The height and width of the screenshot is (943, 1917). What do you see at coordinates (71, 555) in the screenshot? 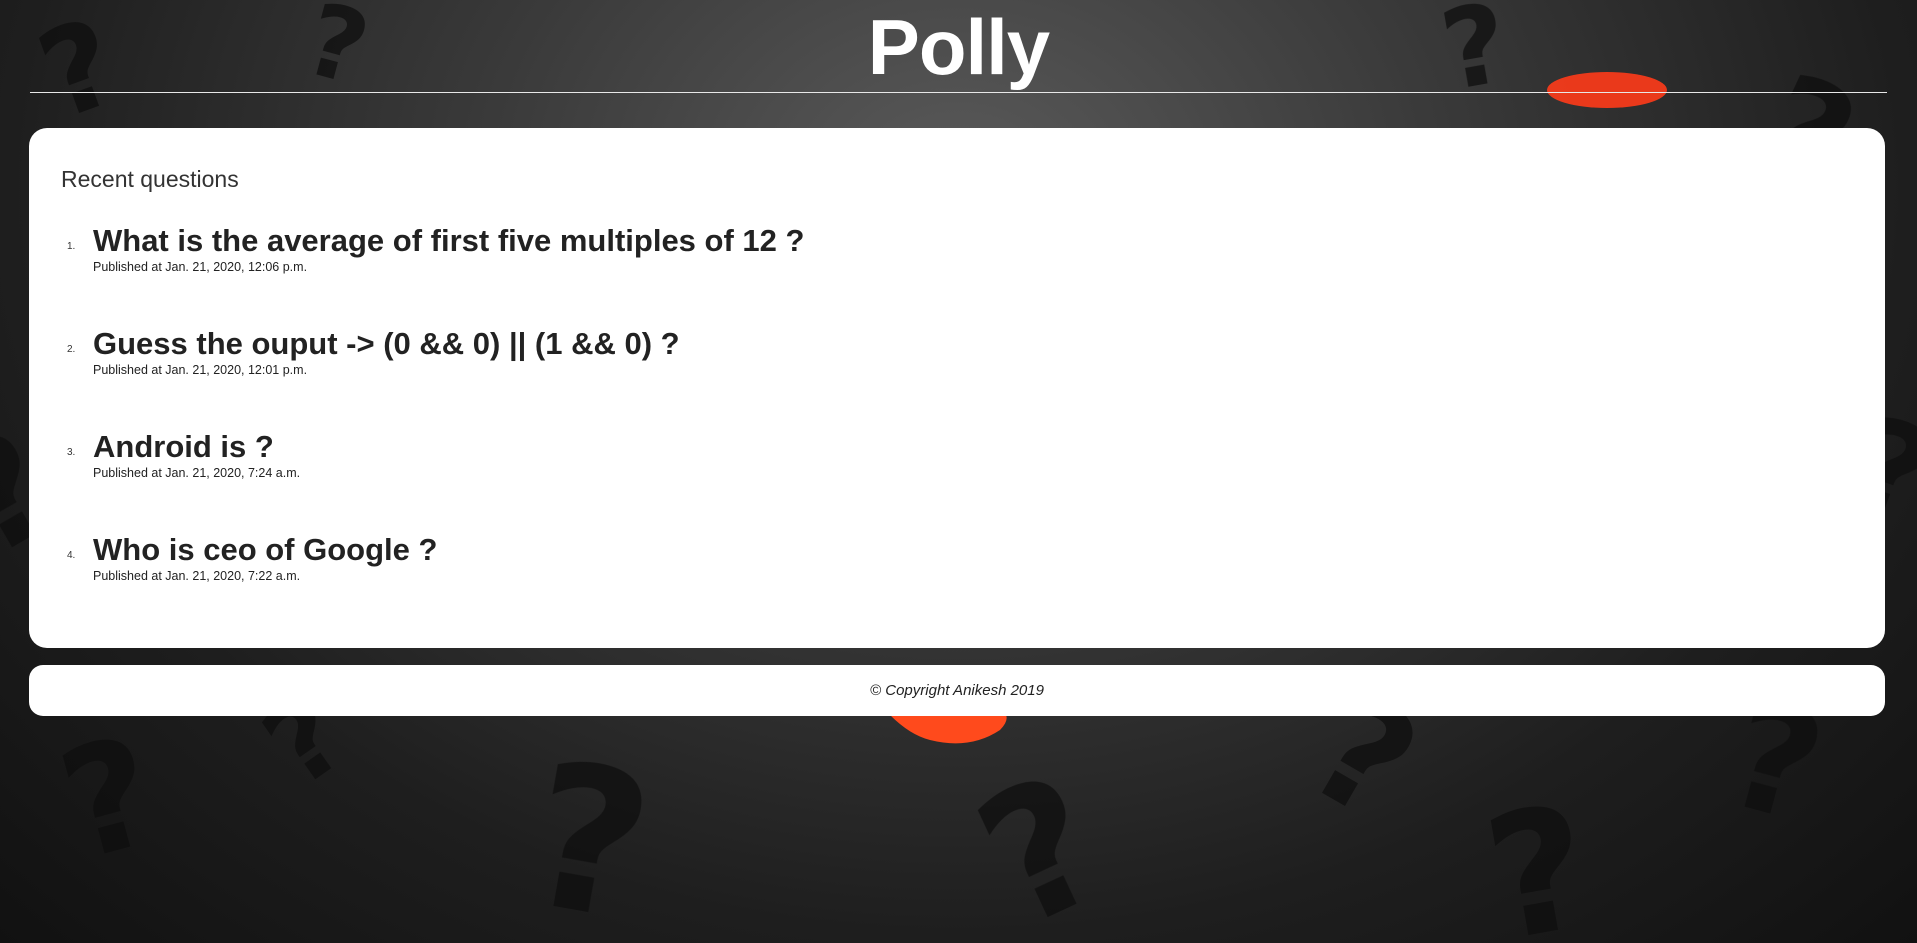
I see `question-number: 4.` at bounding box center [71, 555].